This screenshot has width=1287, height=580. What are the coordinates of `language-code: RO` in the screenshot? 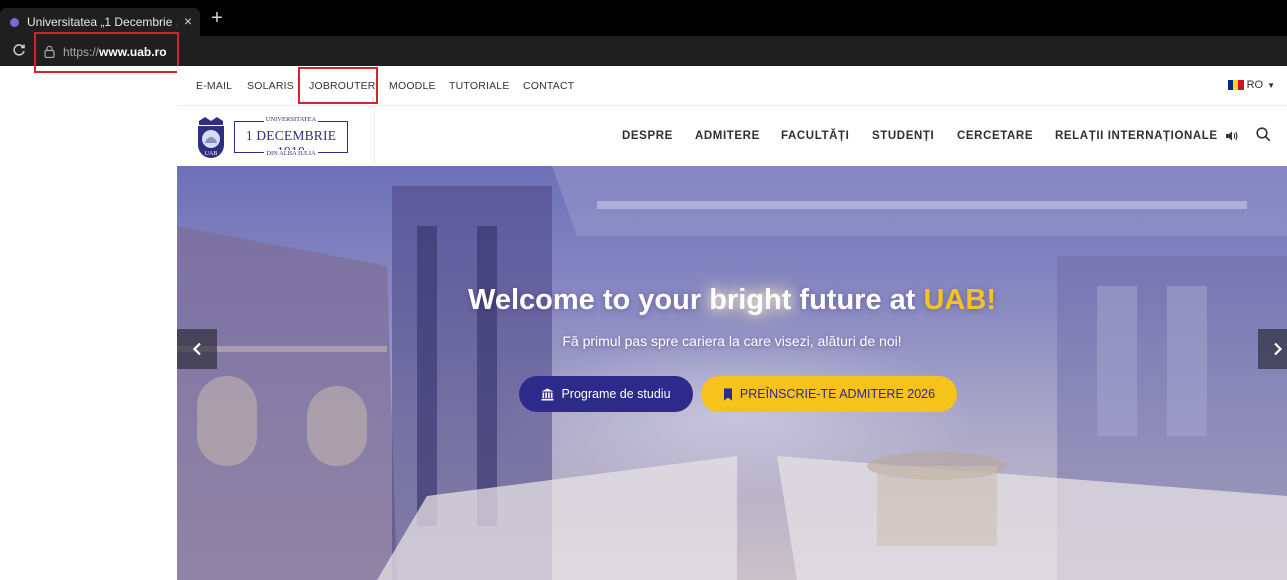 It's located at (1255, 85).